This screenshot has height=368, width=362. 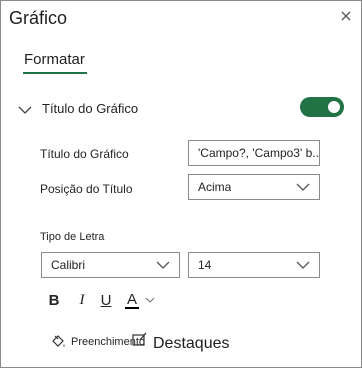 I want to click on title-position-dropdown: Acima, so click(x=254, y=187).